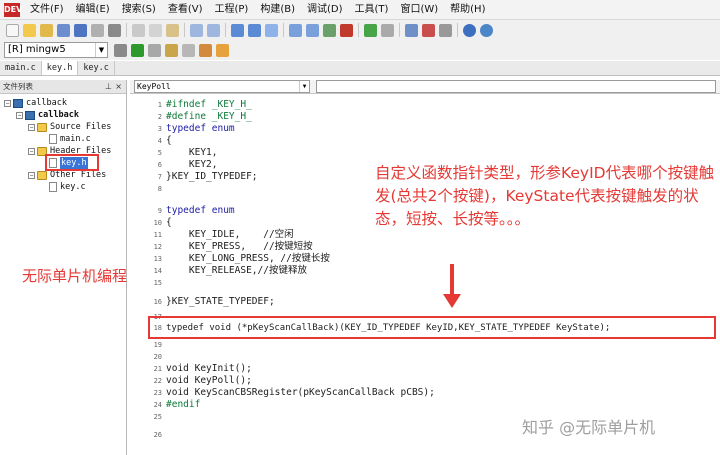 This screenshot has height=455, width=720. Describe the element at coordinates (209, 116) in the screenshot. I see `code-text: #define _KEY_H_` at that location.